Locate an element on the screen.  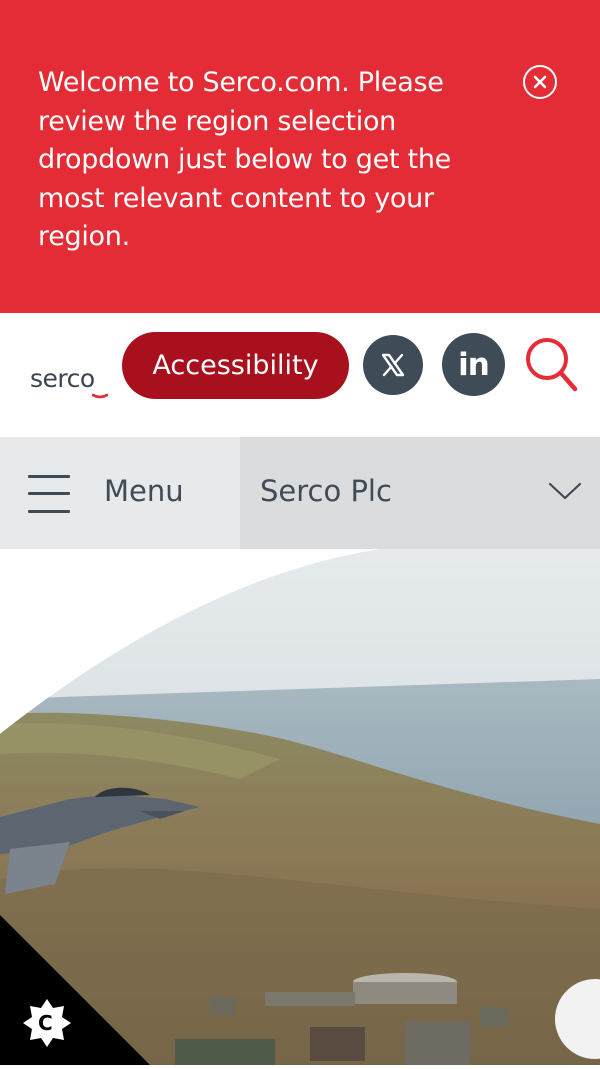
site-header: serco Accessibility in is located at coordinates (300, 375).